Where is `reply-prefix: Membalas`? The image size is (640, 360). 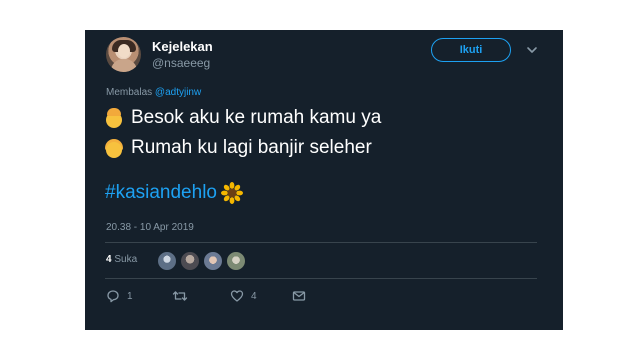
reply-prefix: Membalas is located at coordinates (129, 92).